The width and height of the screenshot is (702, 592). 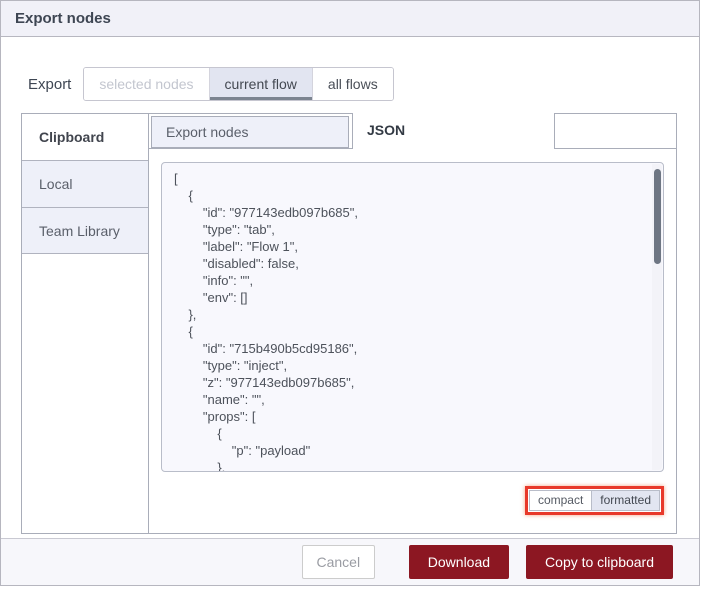 I want to click on export-scope-label: Export, so click(x=50, y=84).